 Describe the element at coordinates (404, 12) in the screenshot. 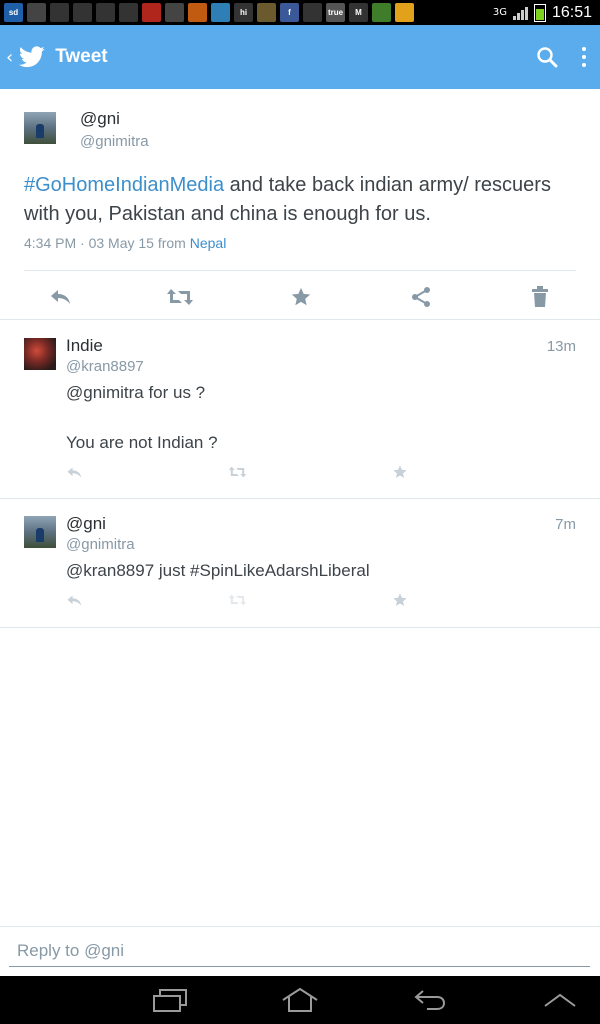

I see `ring-icon` at that location.